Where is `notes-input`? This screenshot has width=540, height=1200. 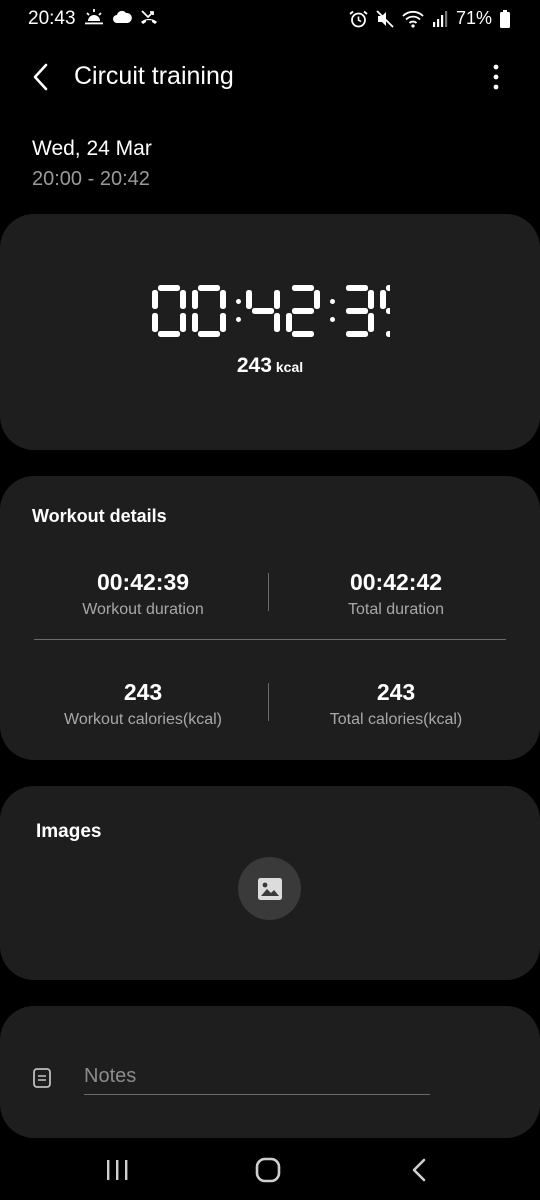 notes-input is located at coordinates (257, 1076).